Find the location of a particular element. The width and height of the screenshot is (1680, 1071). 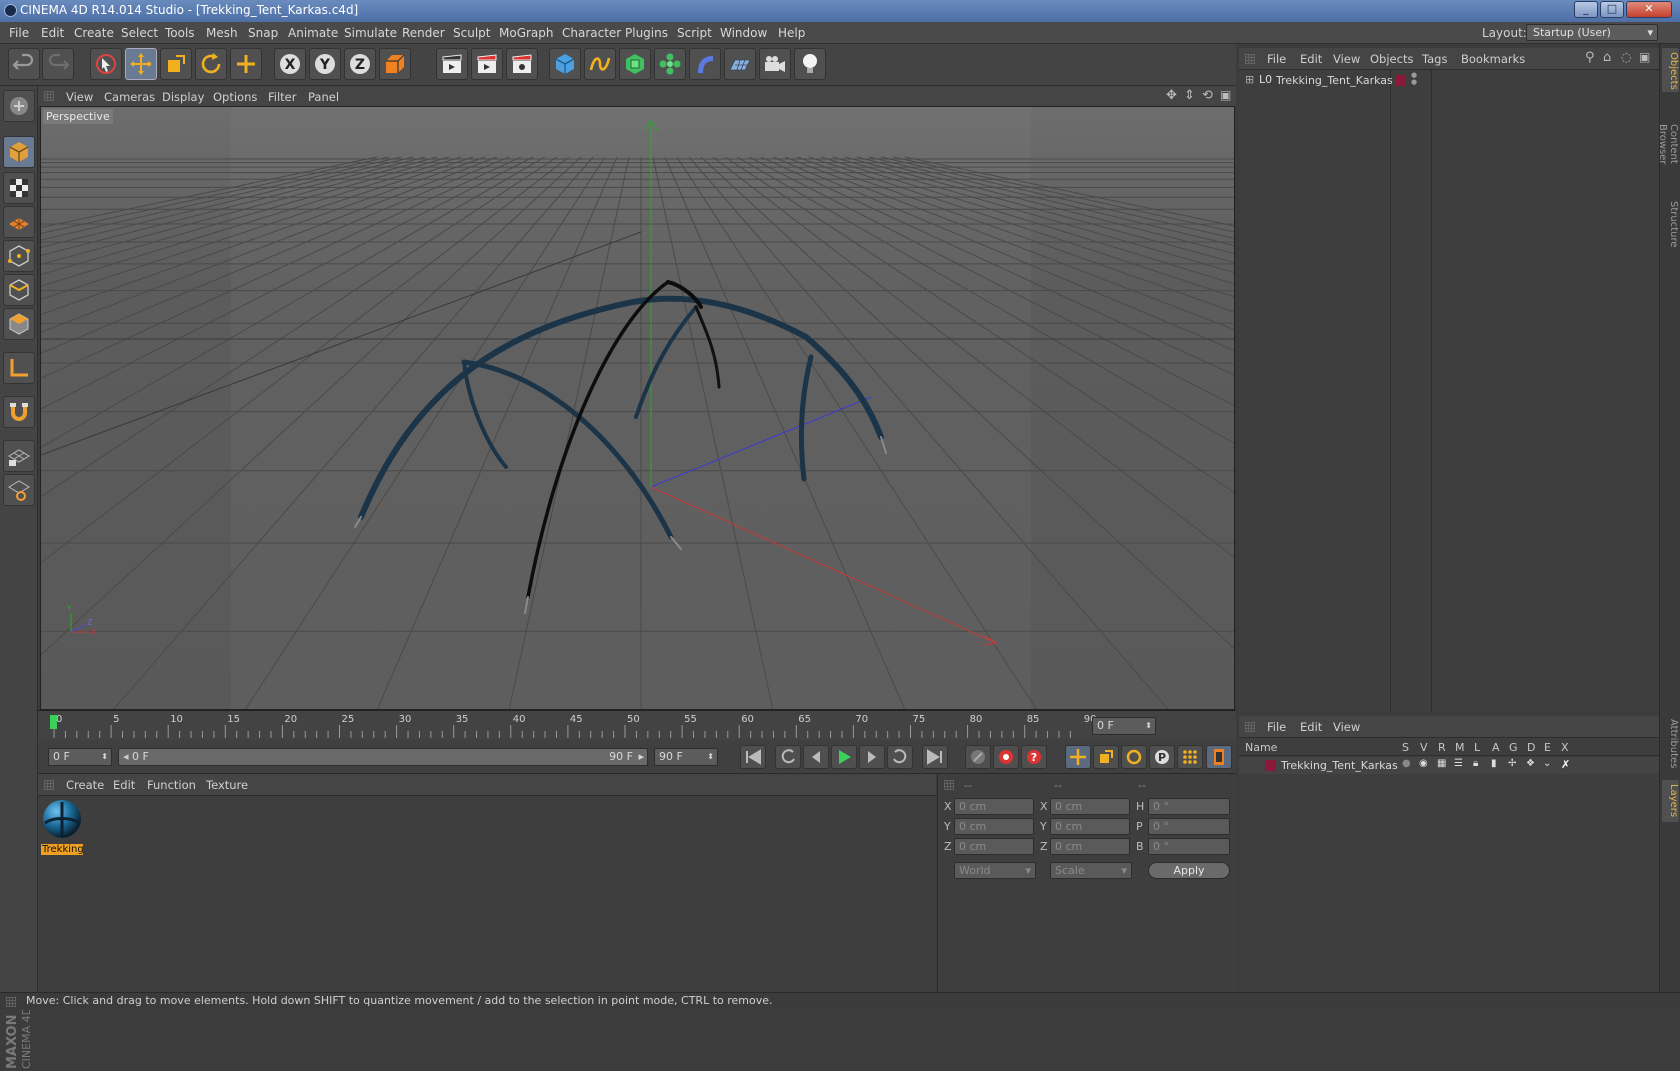

texture-mode-button is located at coordinates (19, 188).